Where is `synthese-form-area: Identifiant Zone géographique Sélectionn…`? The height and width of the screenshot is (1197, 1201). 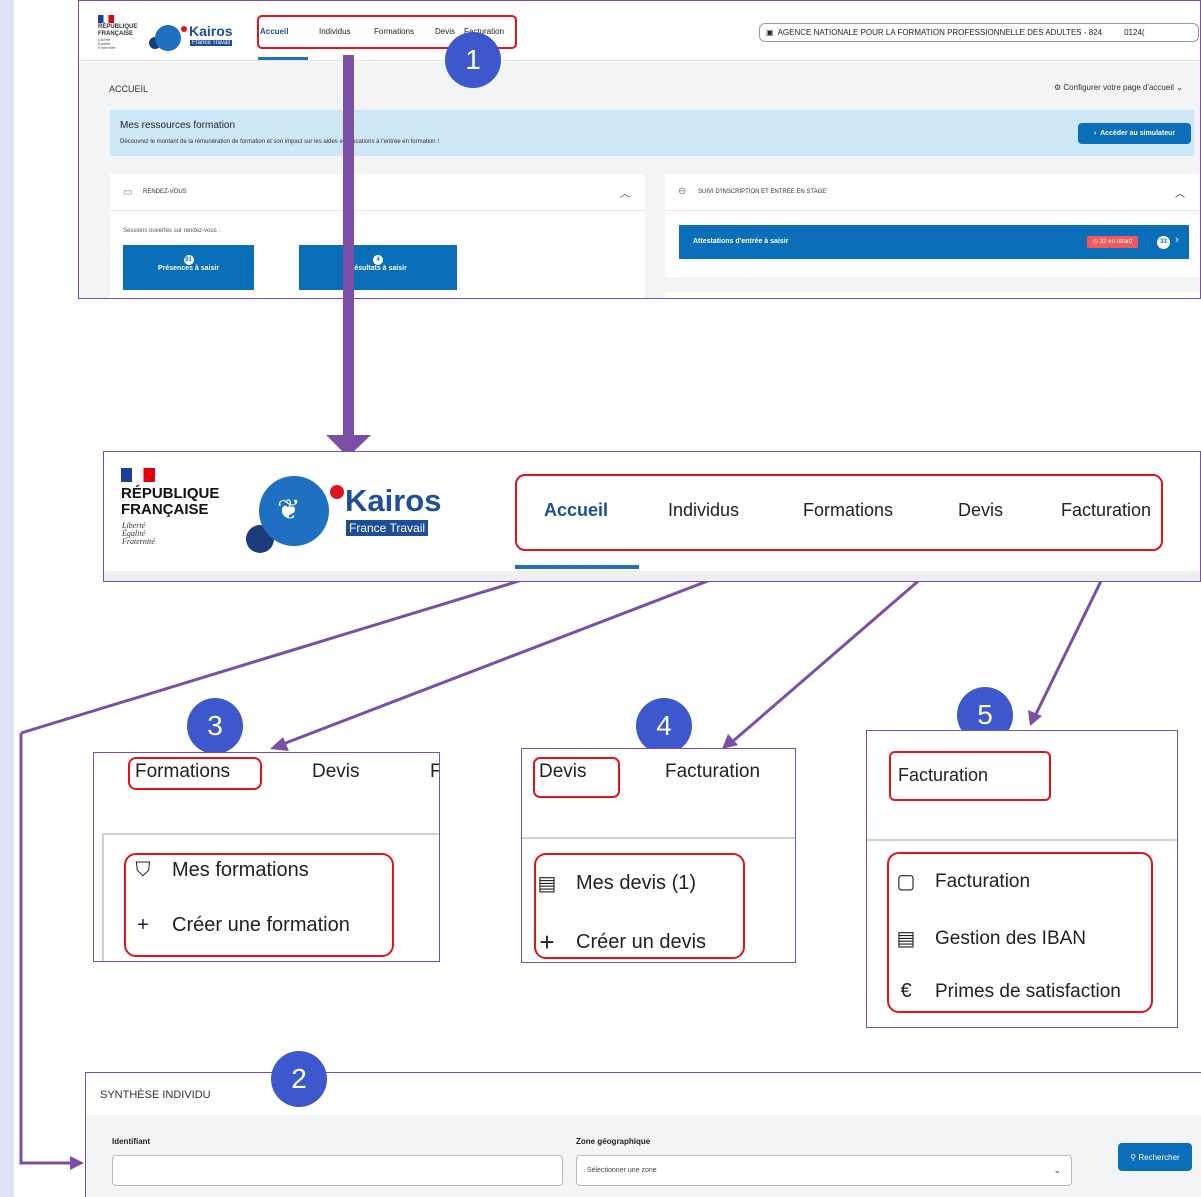
synthese-form-area: Identifiant Zone géographique Sélectionn… is located at coordinates (643, 1156).